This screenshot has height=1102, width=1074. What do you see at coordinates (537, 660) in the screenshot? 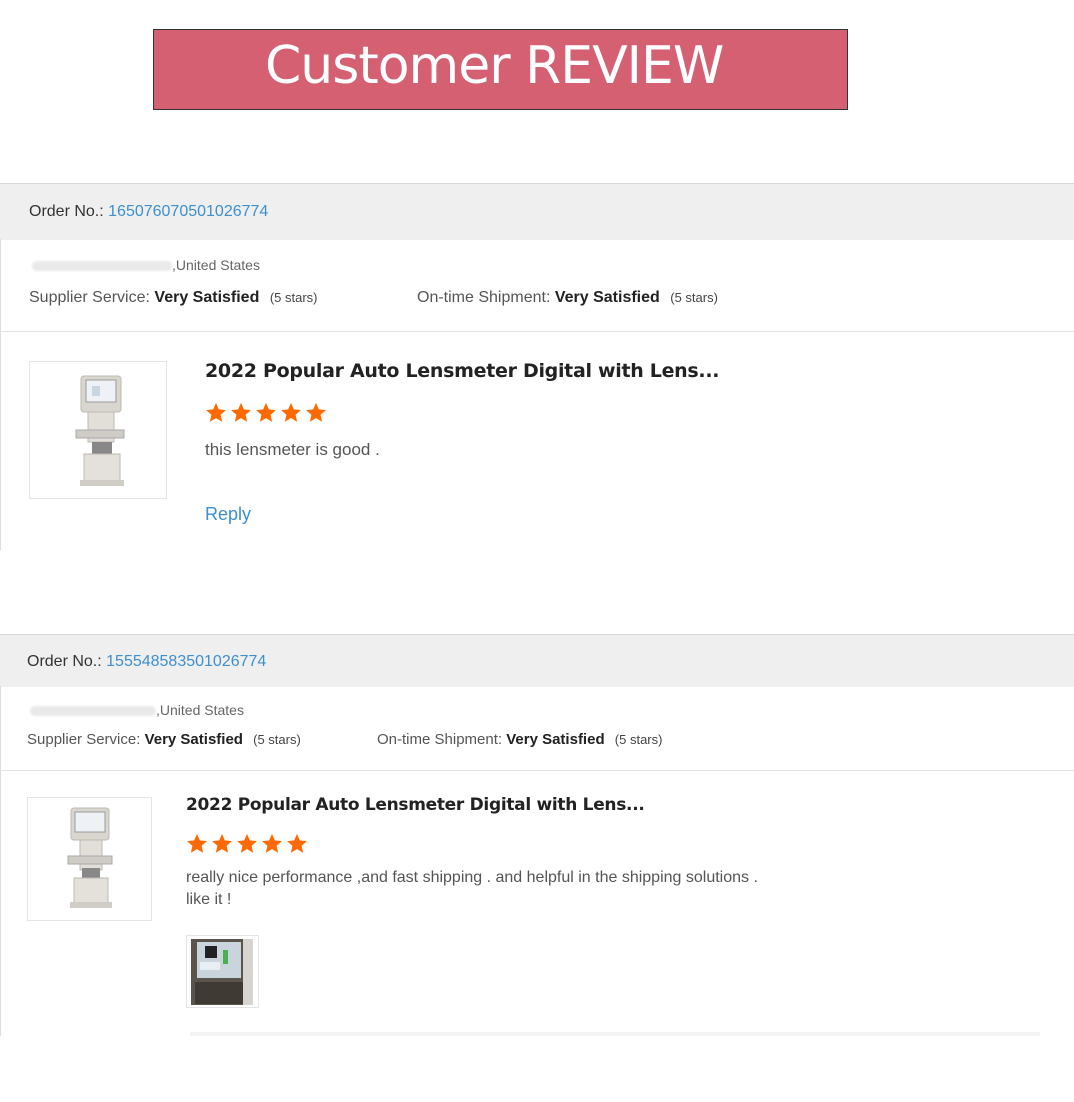
I see `order-bar: Order No.: 155548583501026774` at bounding box center [537, 660].